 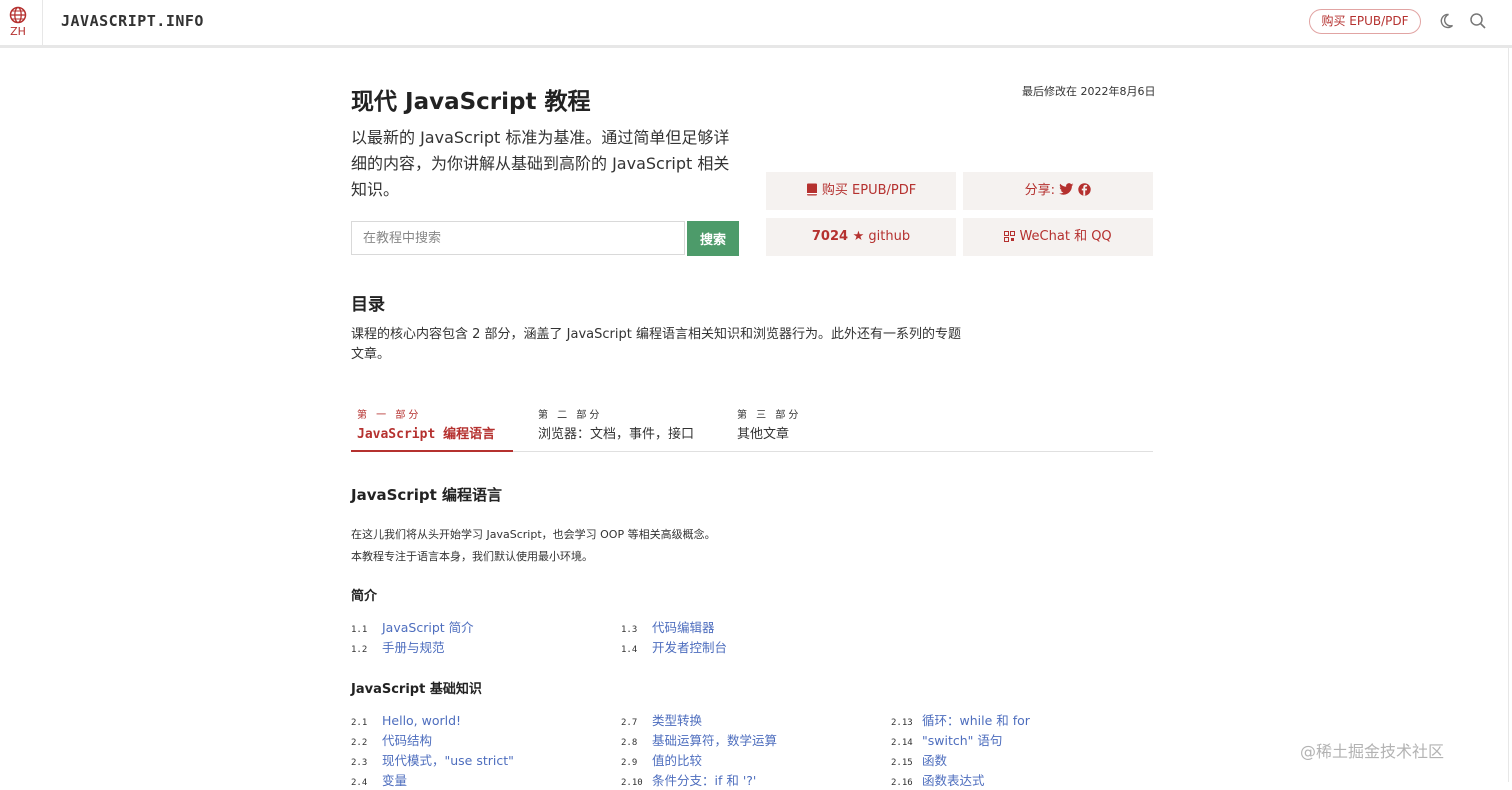 I want to click on chapter-title: 条件分支：if 和 '?', so click(x=704, y=780).